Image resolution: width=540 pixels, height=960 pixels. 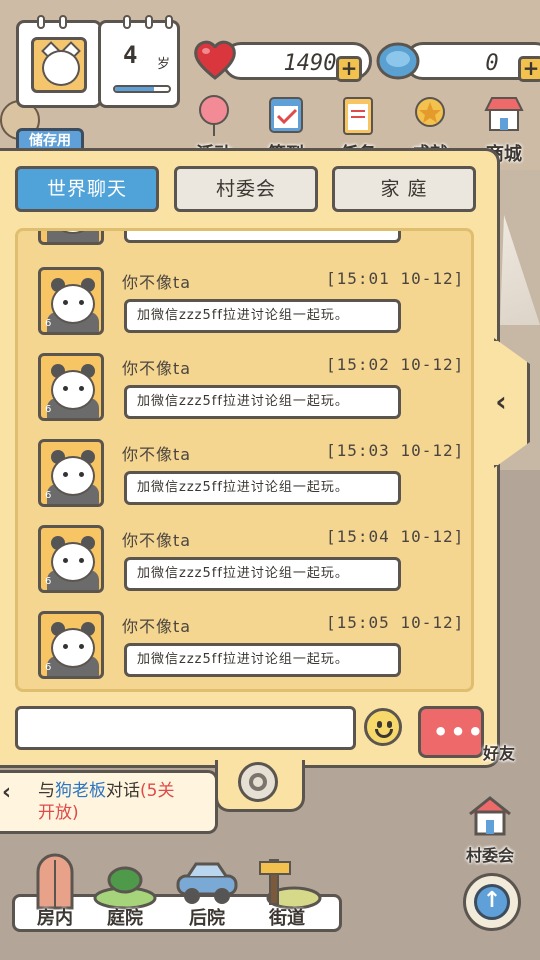 I want to click on task-prefix: 与, so click(x=46, y=791).